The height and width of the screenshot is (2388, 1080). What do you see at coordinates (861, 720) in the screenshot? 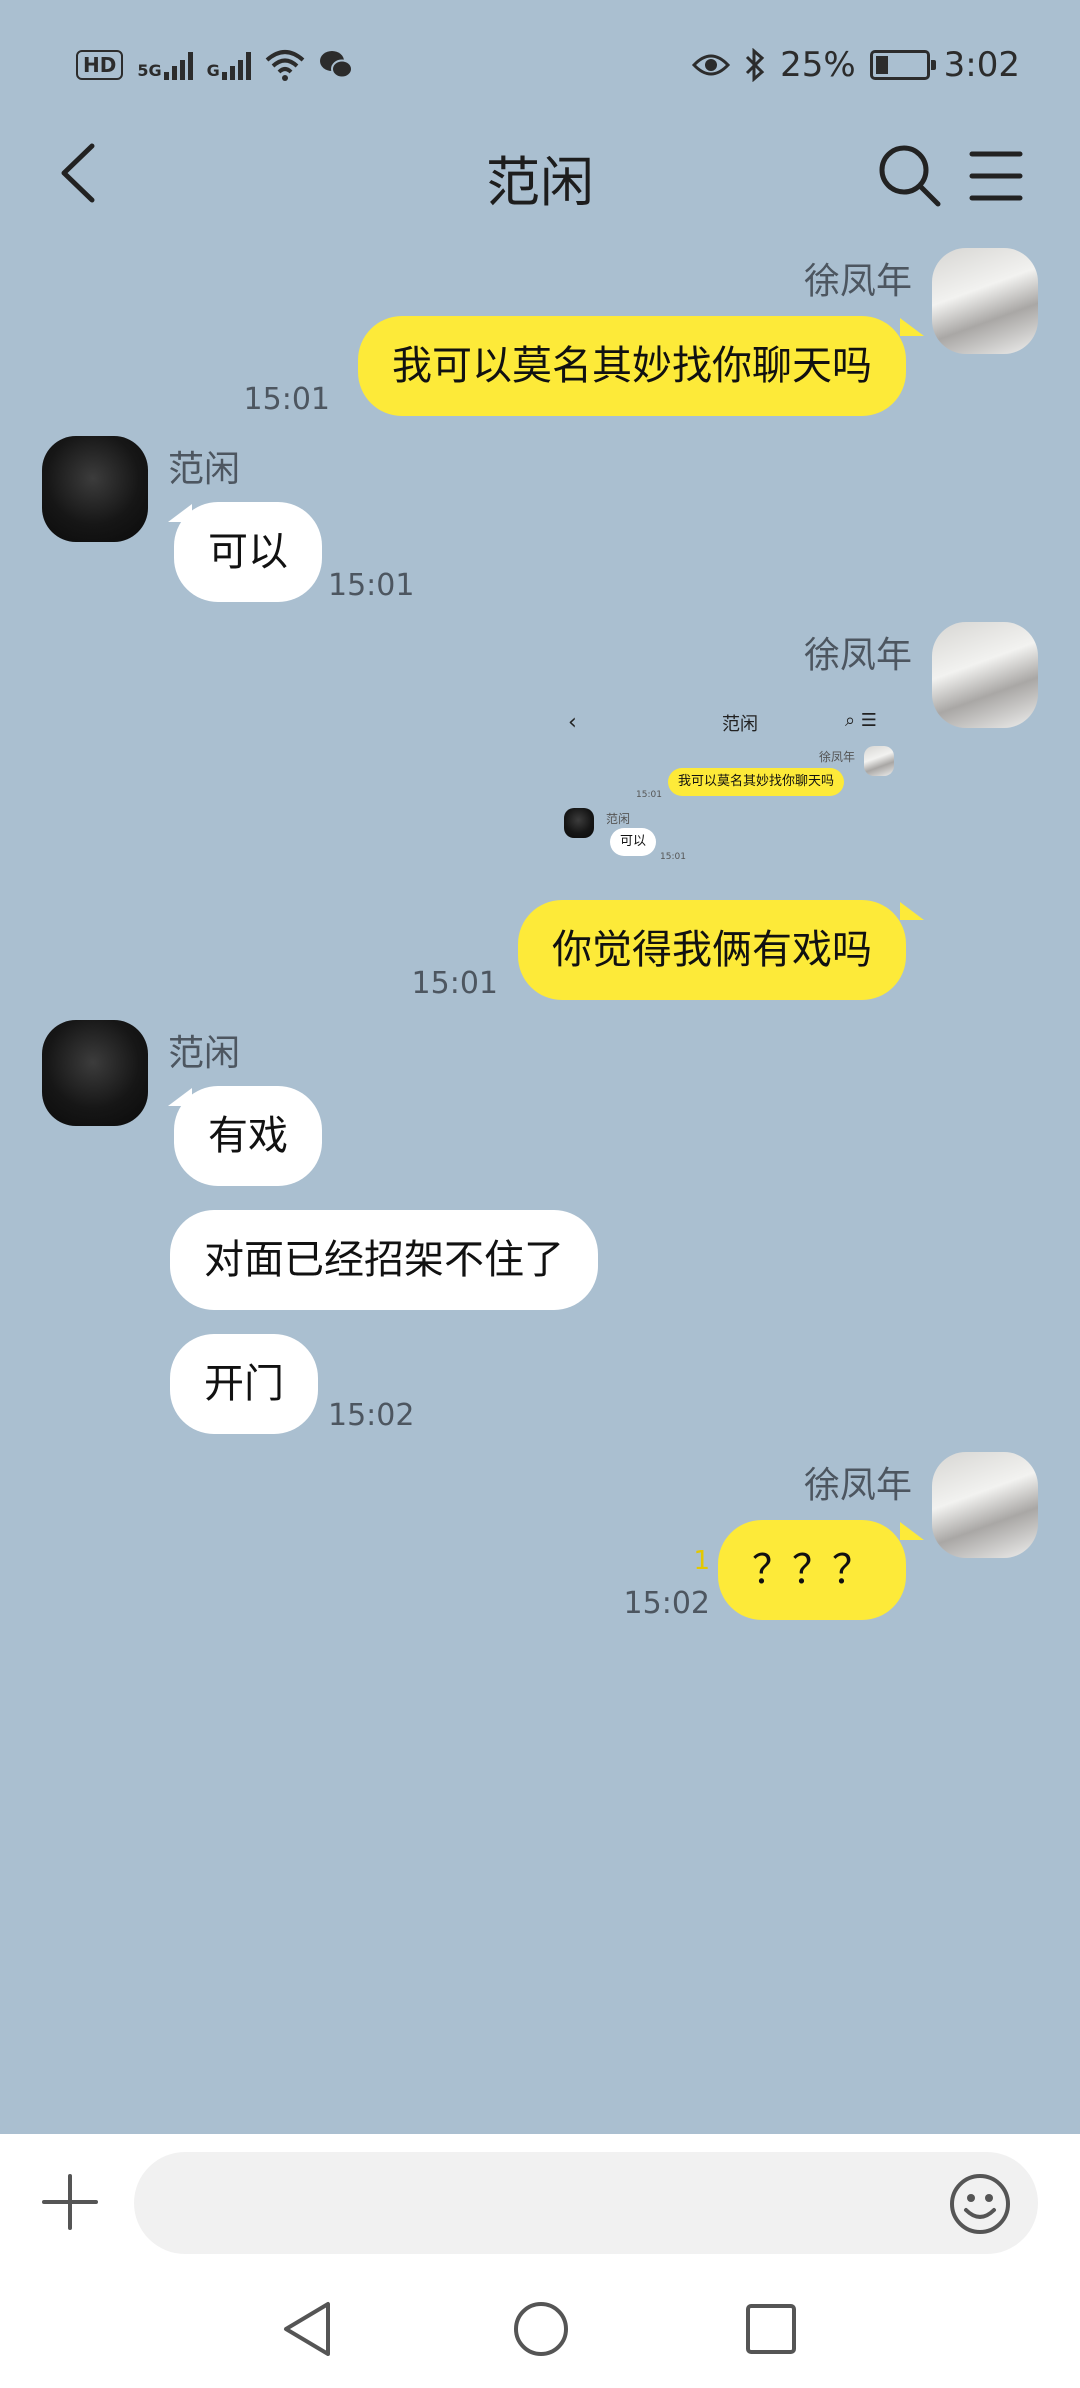
I see `mini-search-menu-icon: ⌕ ☰` at bounding box center [861, 720].